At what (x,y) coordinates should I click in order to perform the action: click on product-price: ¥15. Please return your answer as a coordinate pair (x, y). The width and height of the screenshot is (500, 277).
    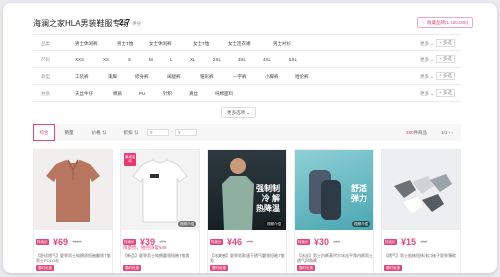
    Looking at the image, I should click on (408, 241).